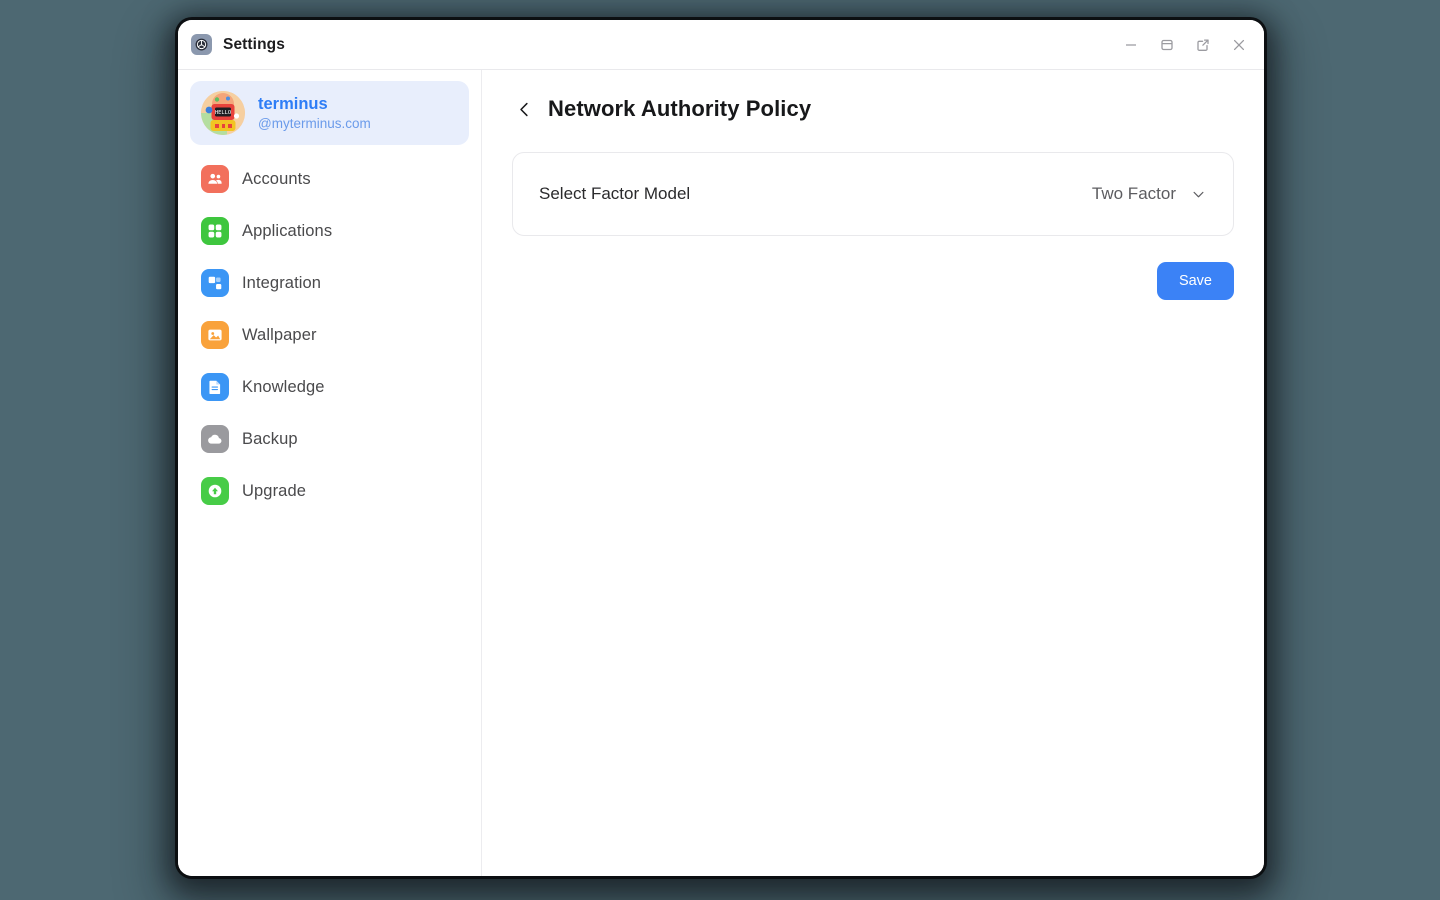  What do you see at coordinates (215, 335) in the screenshot?
I see `wallpaper-icon` at bounding box center [215, 335].